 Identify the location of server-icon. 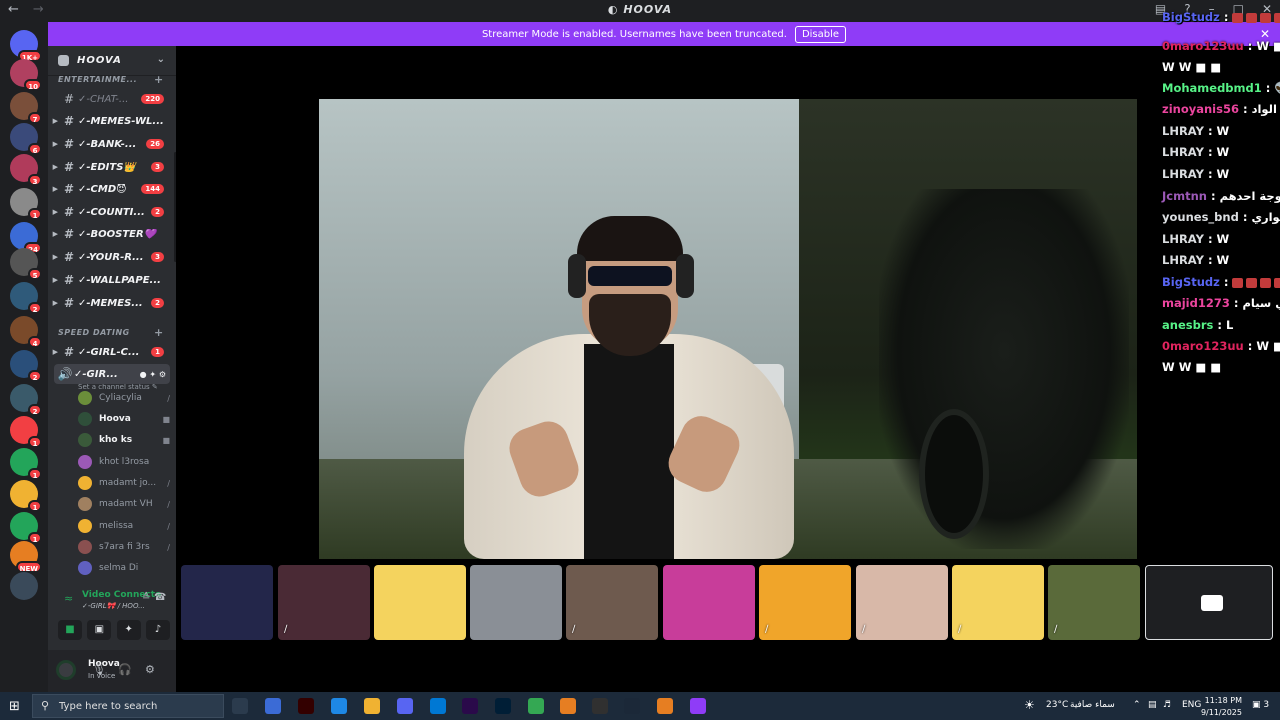
(24, 586).